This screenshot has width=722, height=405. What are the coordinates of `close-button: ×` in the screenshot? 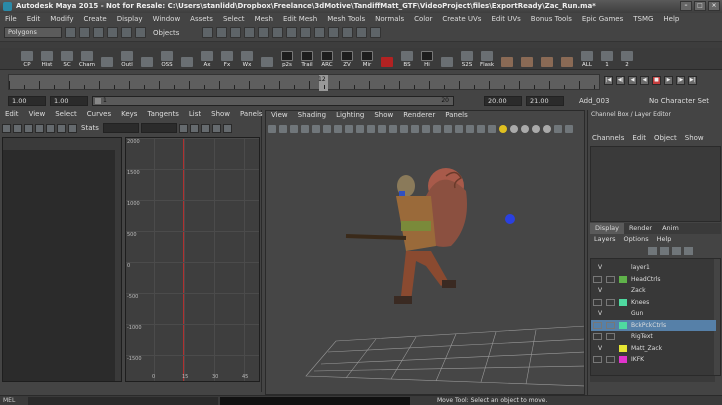 It's located at (714, 6).